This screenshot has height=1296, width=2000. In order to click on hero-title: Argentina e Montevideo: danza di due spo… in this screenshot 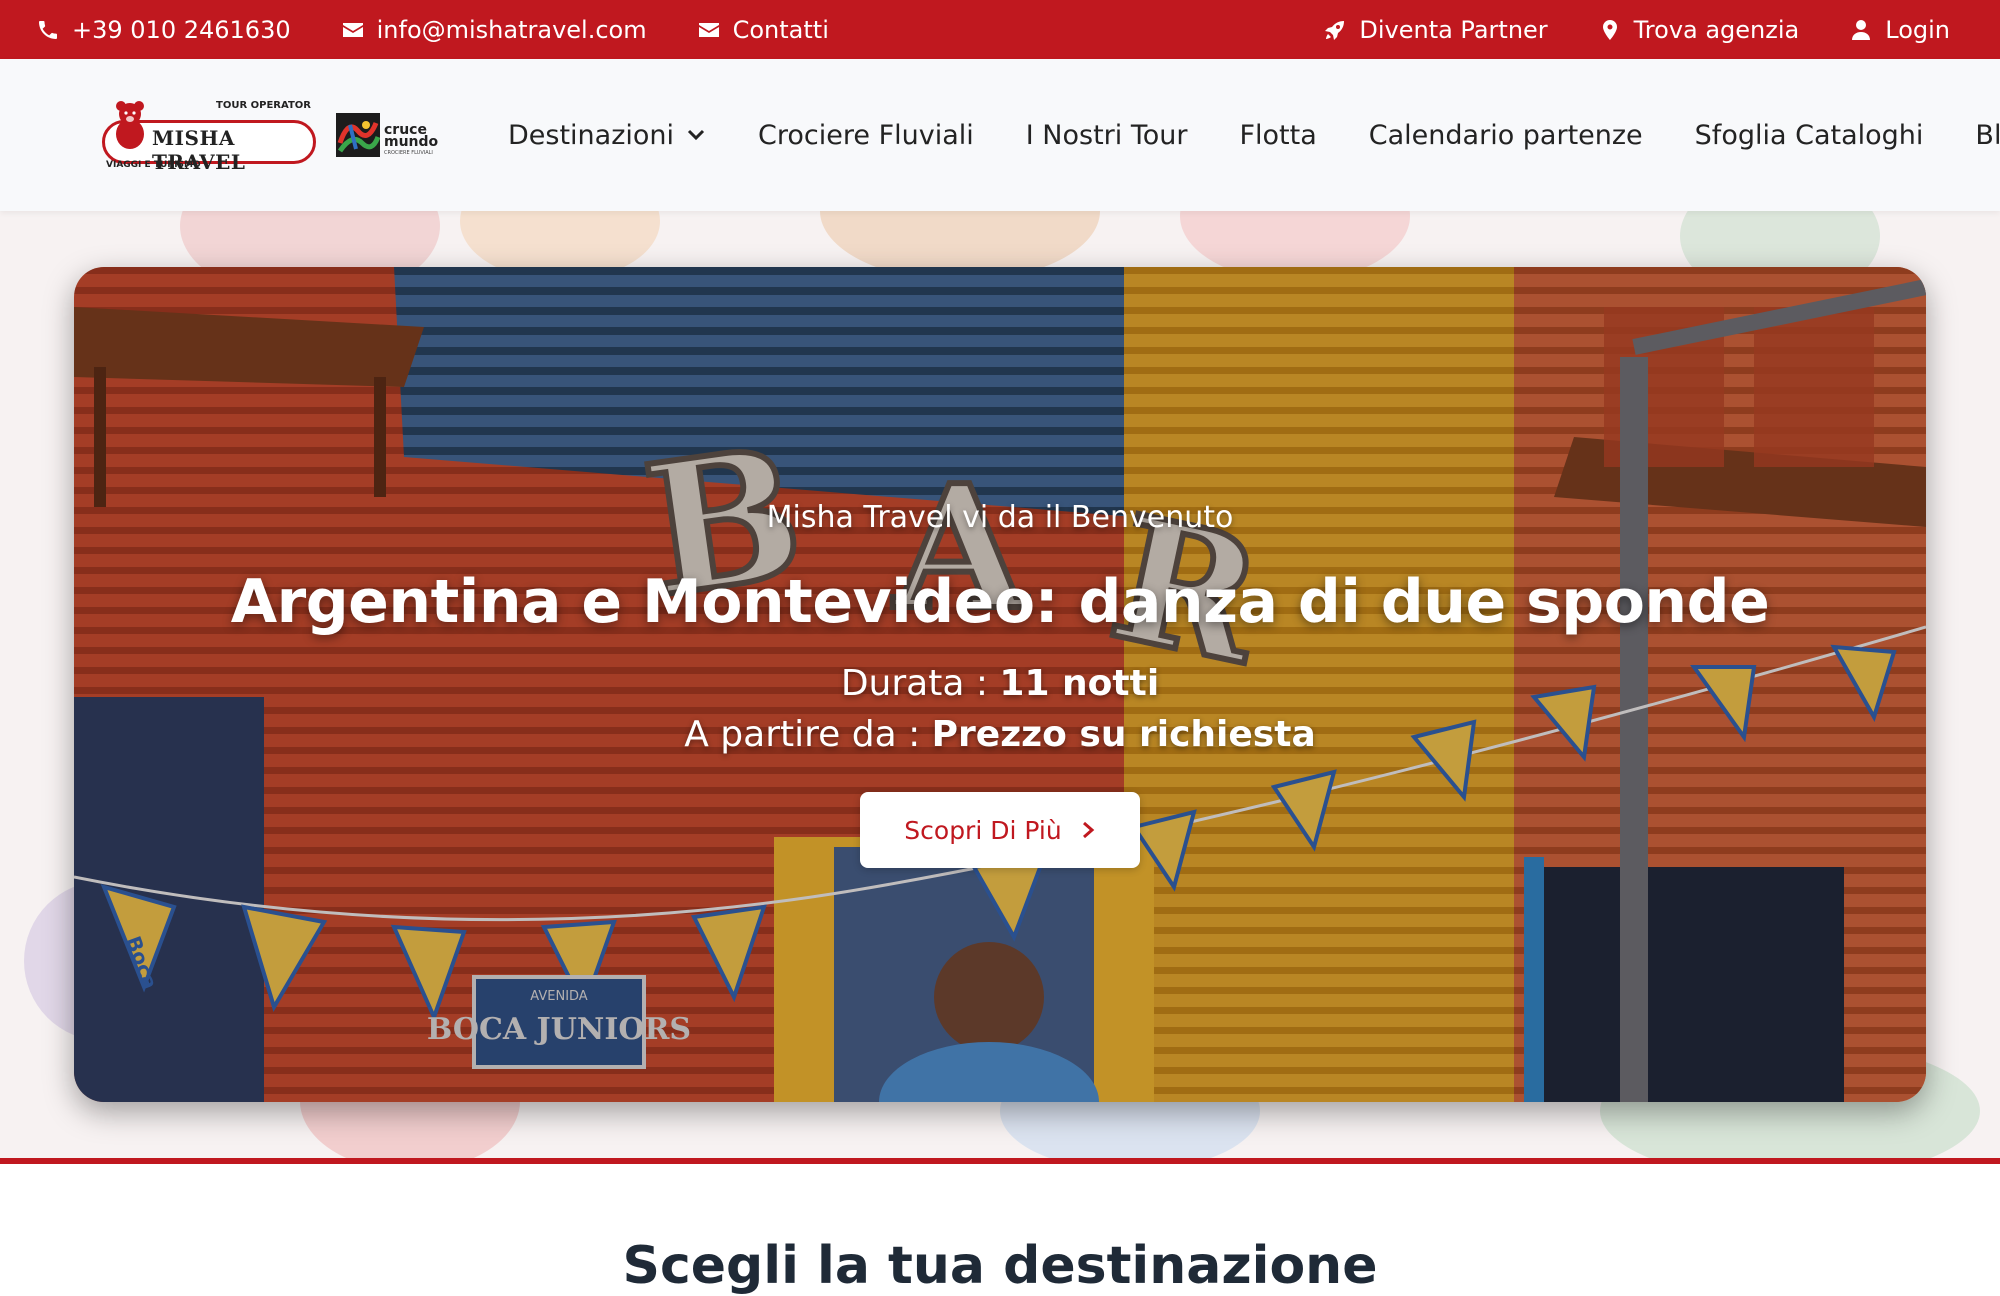, I will do `click(1000, 602)`.